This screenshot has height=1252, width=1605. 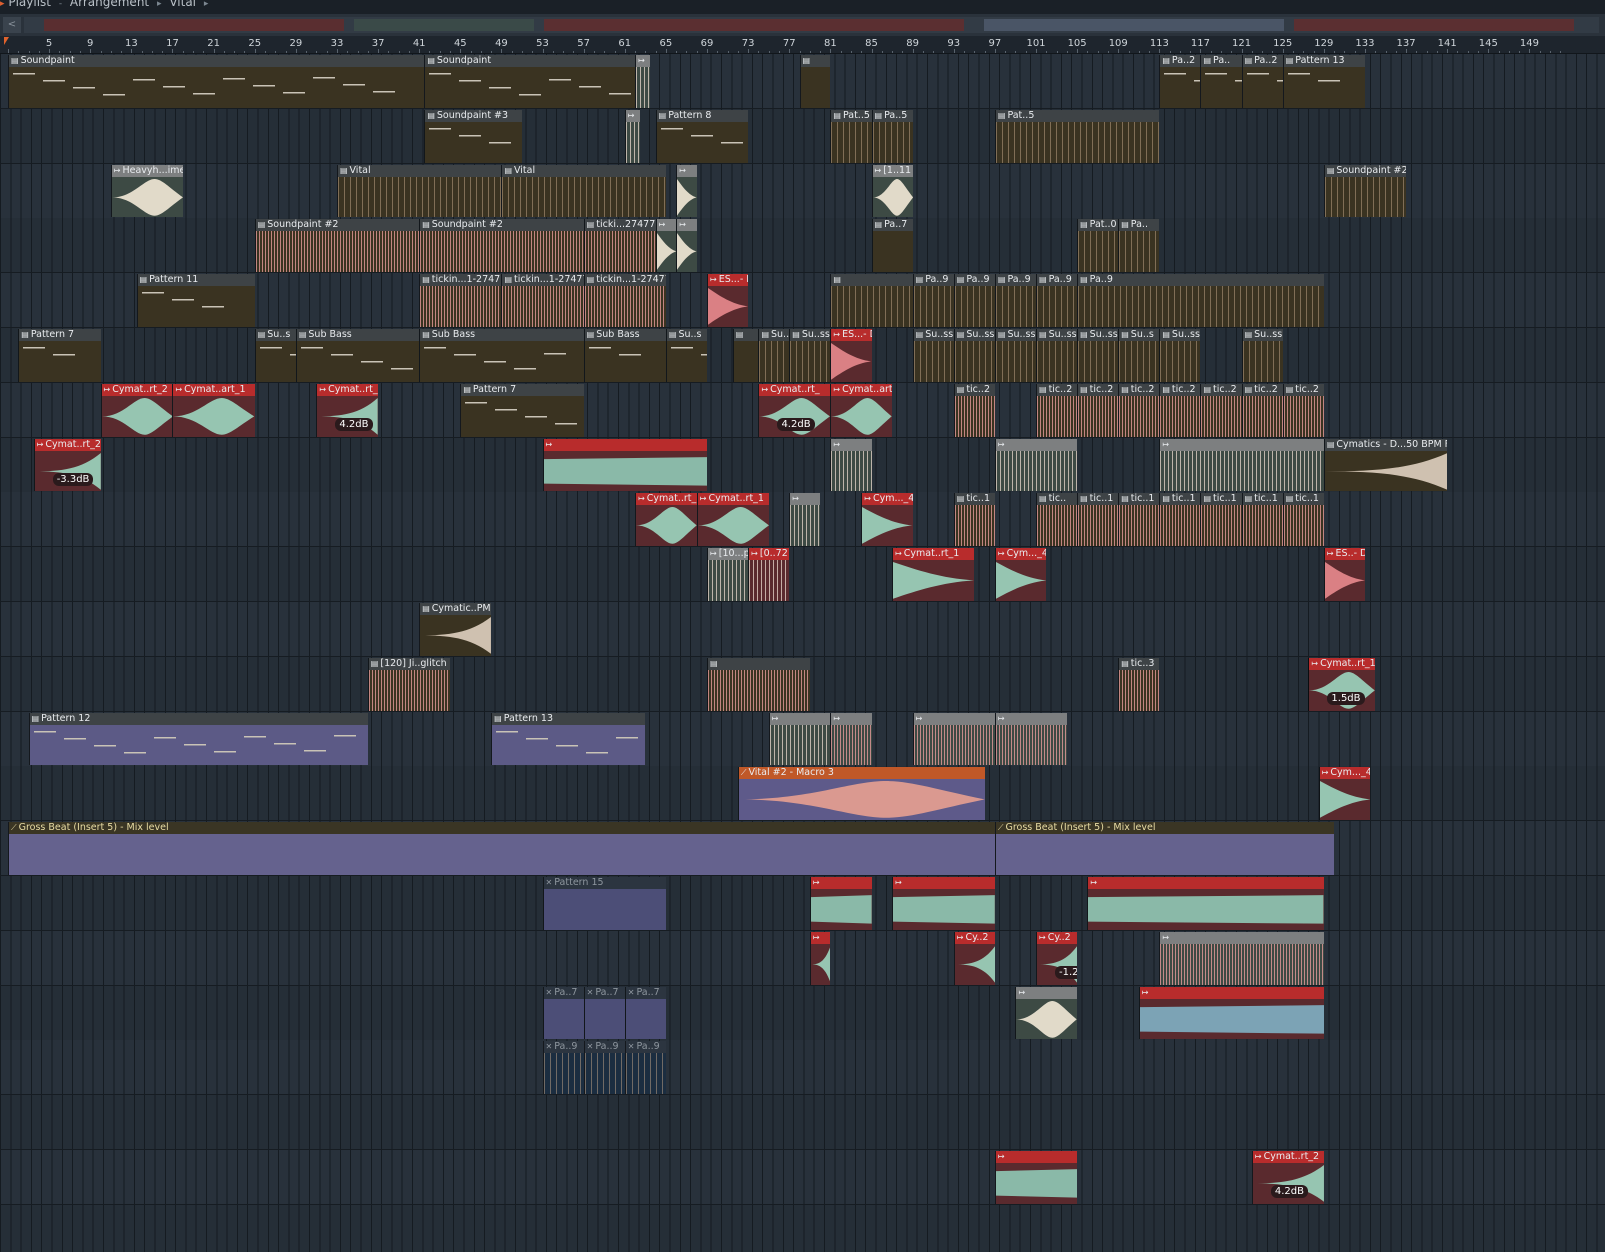 I want to click on audio-clip: ↦ Cymat..rt_2, so click(x=136, y=410).